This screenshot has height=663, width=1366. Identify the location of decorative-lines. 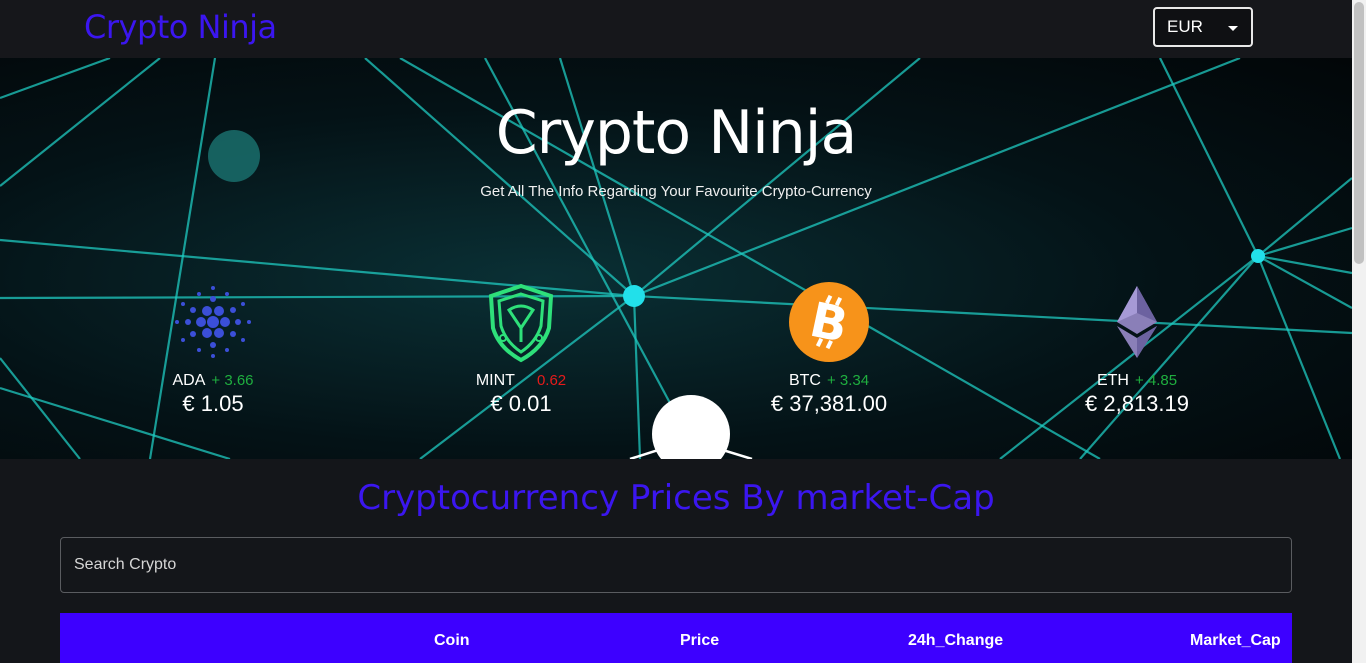
(691, 451).